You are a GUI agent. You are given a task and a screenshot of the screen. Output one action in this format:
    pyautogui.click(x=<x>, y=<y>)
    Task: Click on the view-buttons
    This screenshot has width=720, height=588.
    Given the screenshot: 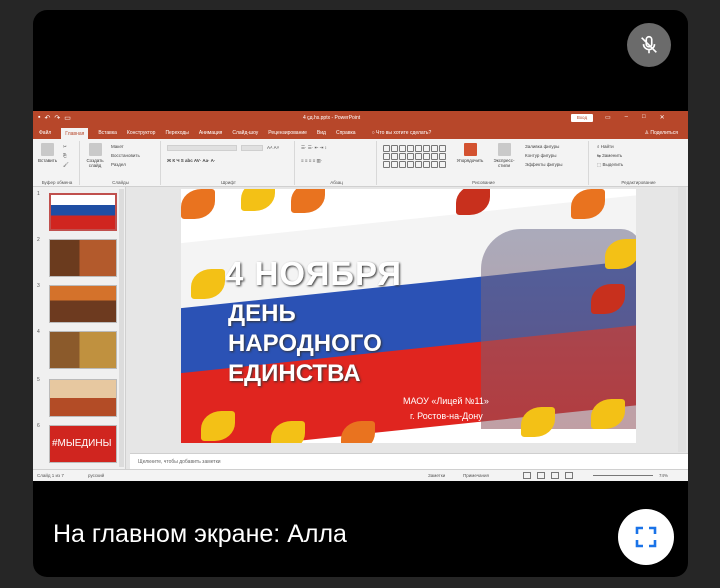 What is the action you would take?
    pyautogui.click(x=548, y=475)
    